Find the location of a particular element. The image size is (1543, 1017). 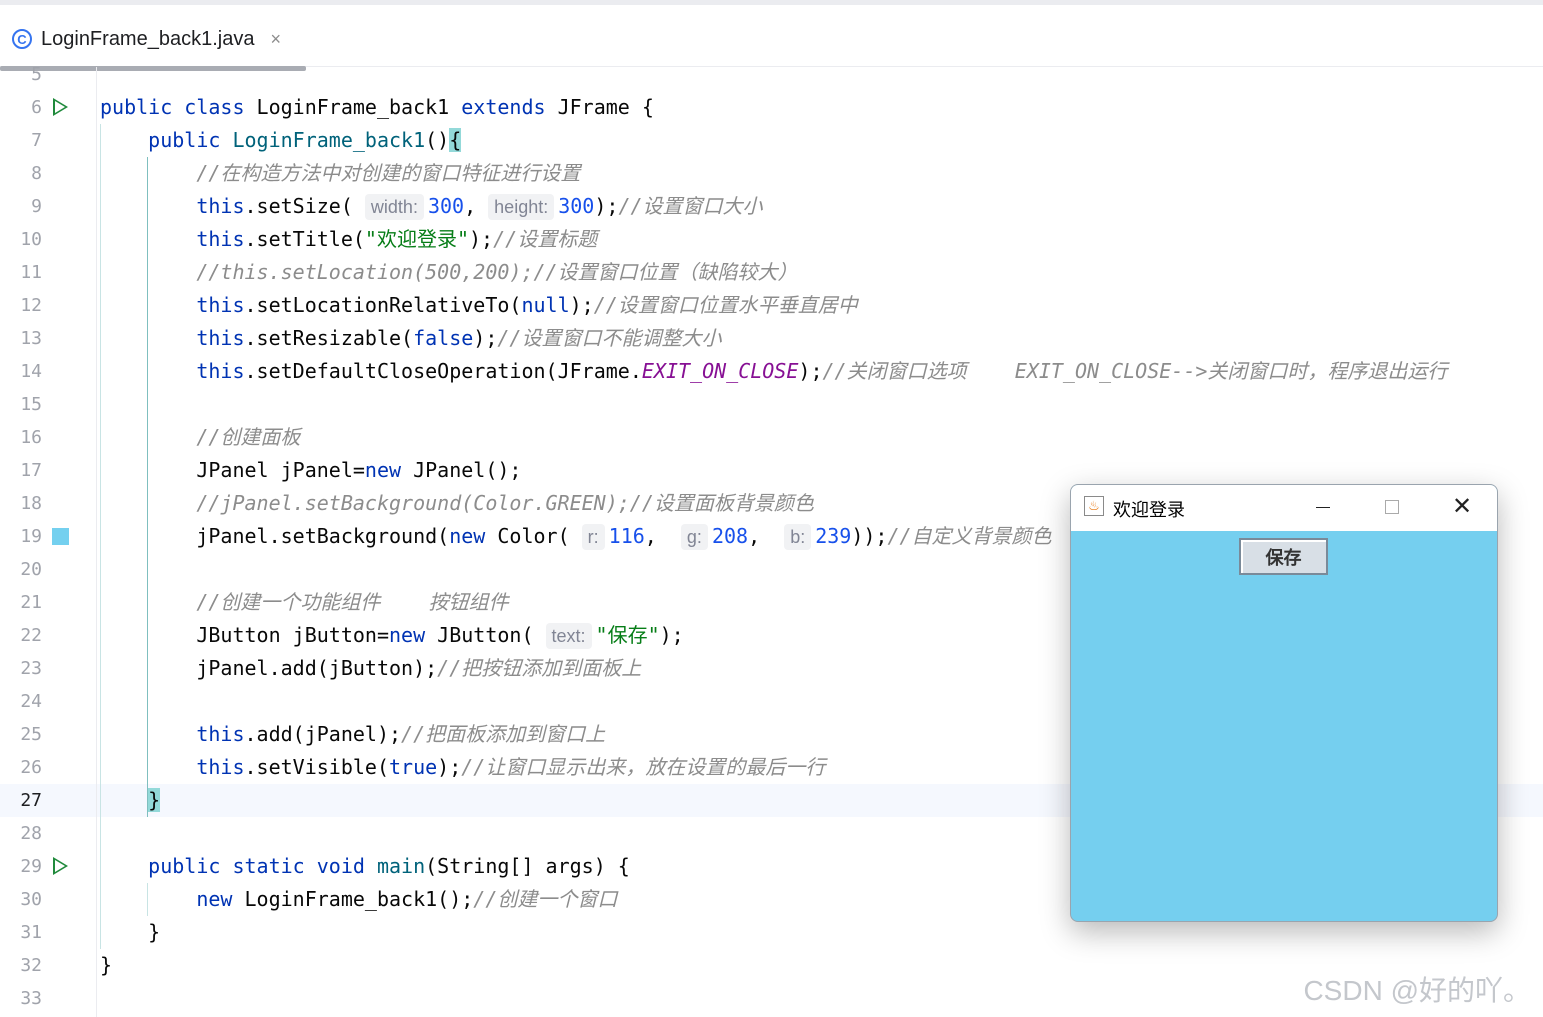

code-text: JPanel jPanel=new JPanel(); is located at coordinates (311, 470).